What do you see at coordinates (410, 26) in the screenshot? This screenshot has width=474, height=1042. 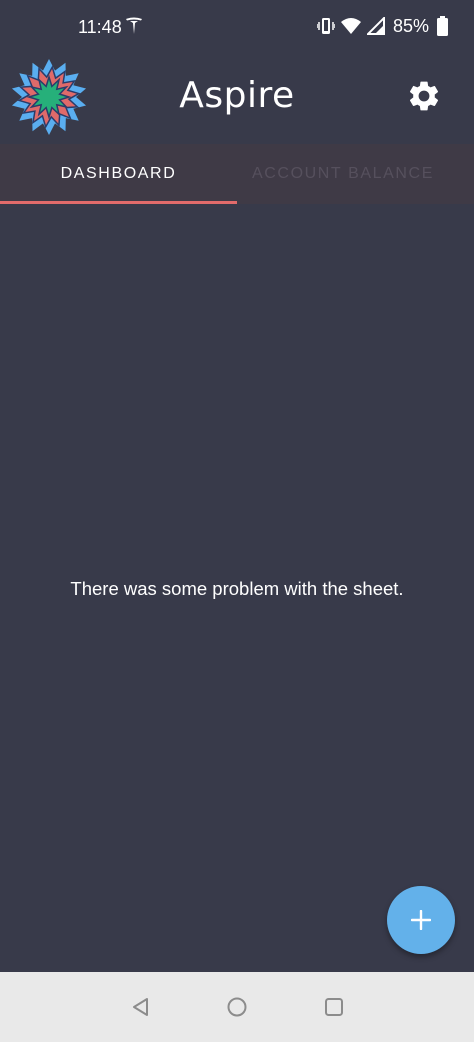 I see `battery-percentage: 85%` at bounding box center [410, 26].